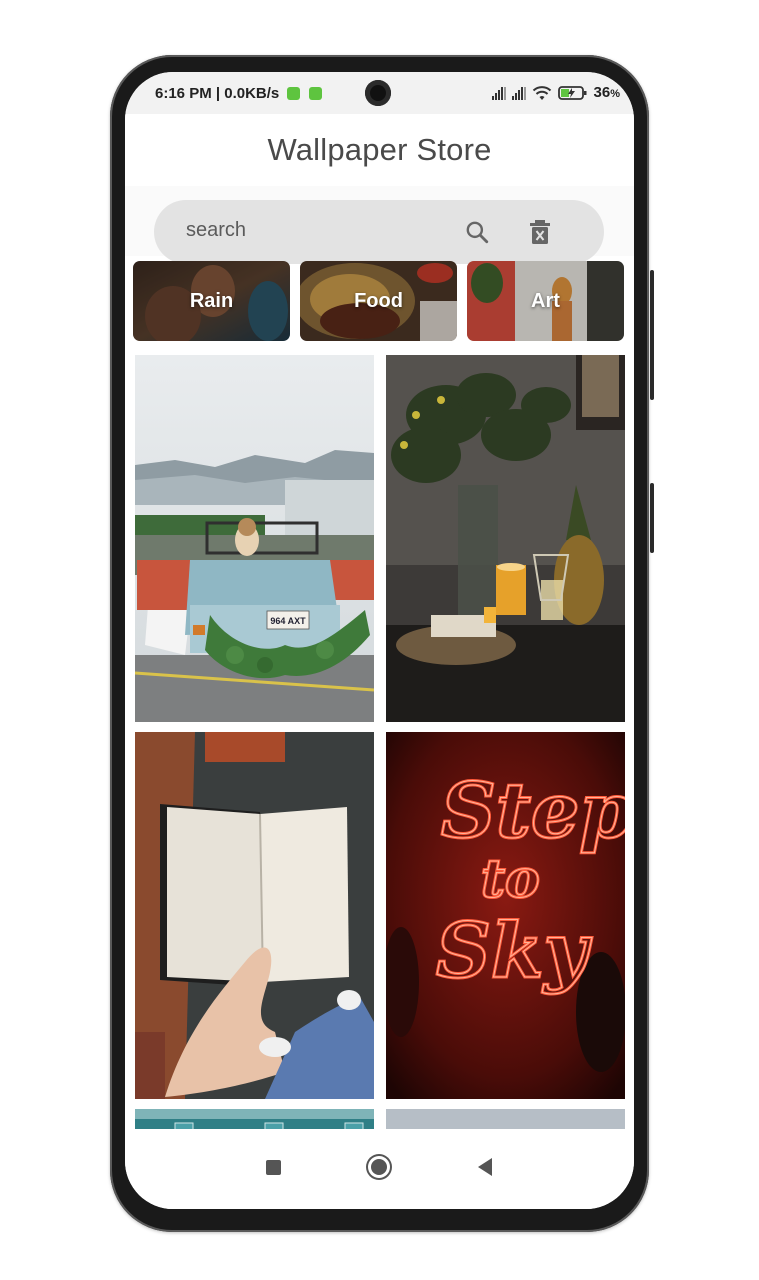 This screenshot has width=759, height=1280. I want to click on neon-glow-line3: Sky, so click(514, 950).